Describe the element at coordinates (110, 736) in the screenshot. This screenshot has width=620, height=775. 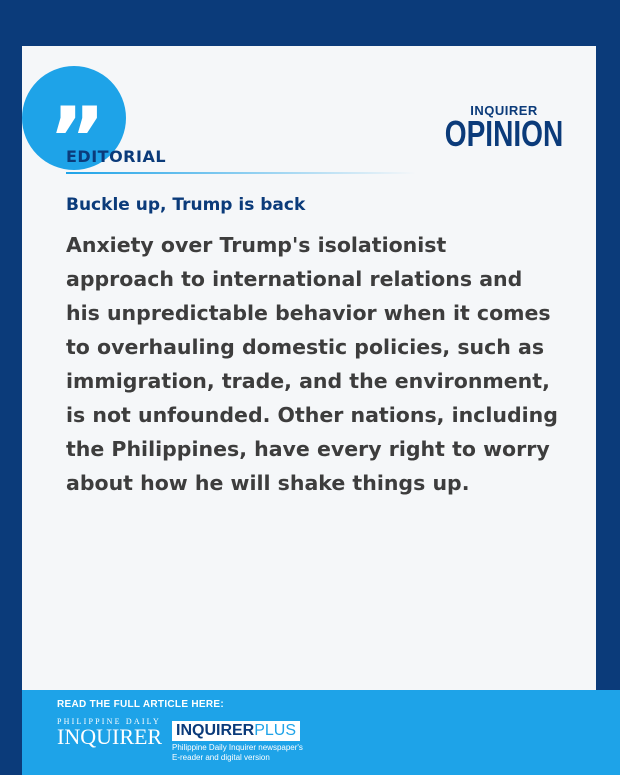
I see `pdi-logo-main: INQUIRER` at that location.